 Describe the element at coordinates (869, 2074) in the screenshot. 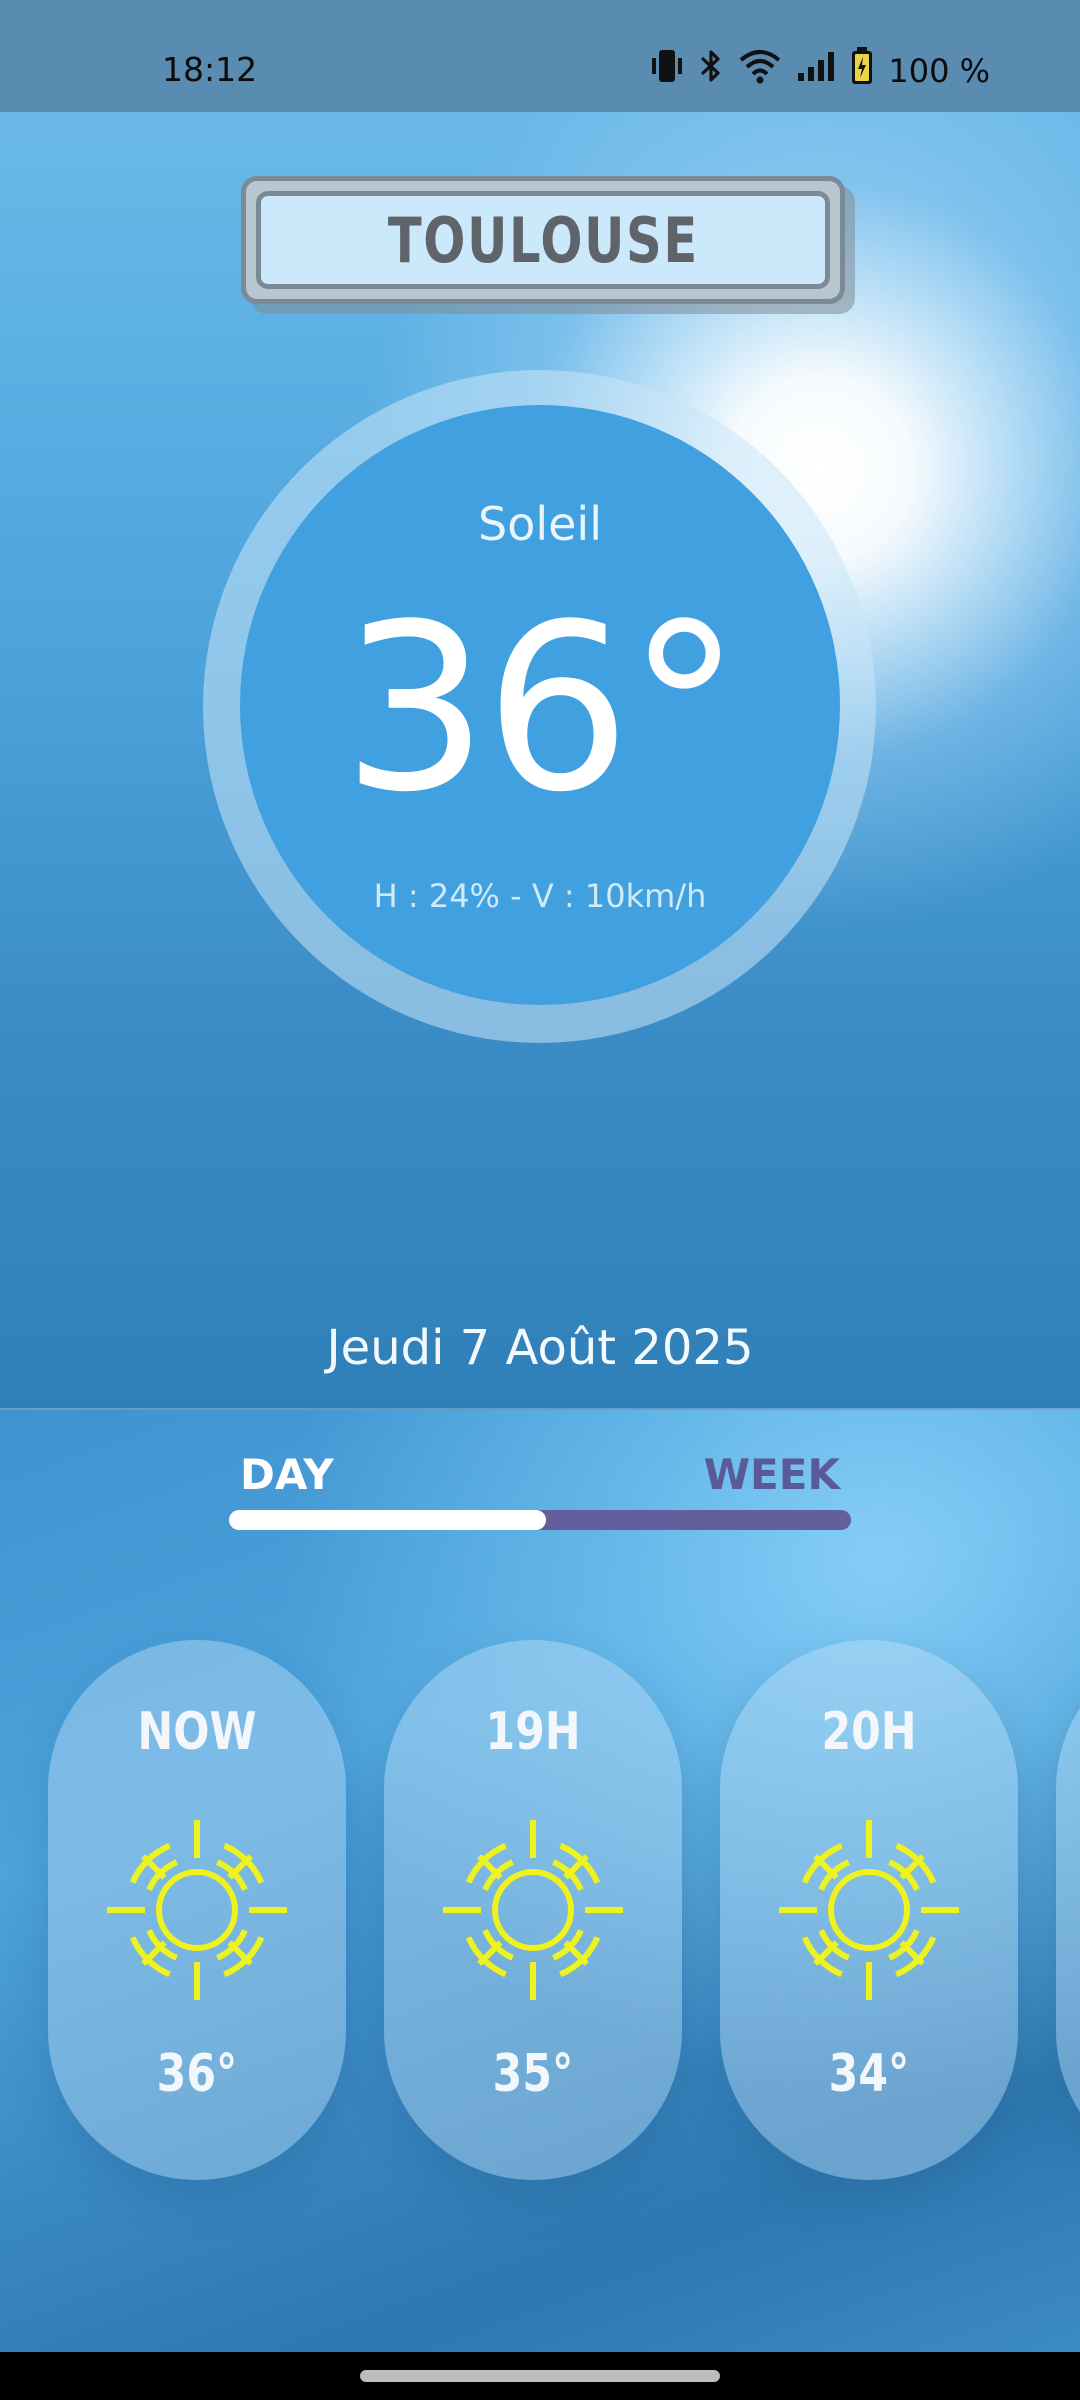

I see `forecast-temp: 34°` at that location.